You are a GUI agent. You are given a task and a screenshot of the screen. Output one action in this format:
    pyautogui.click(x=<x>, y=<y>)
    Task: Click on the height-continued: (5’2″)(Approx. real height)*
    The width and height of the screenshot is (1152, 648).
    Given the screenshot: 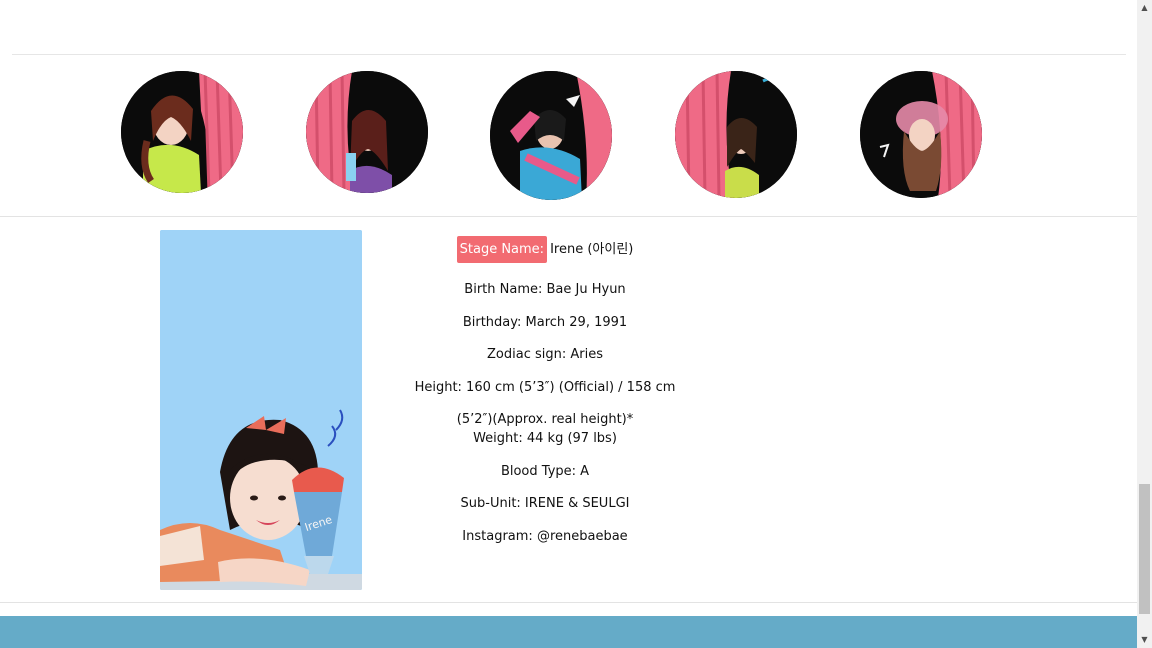 What is the action you would take?
    pyautogui.click(x=545, y=419)
    